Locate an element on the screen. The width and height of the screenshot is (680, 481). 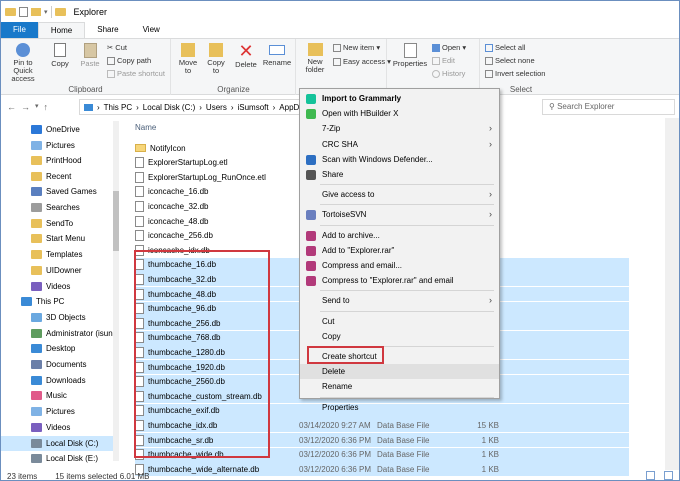
context-menu-item: Import to Grammarly is located at coordinates (399, 98).